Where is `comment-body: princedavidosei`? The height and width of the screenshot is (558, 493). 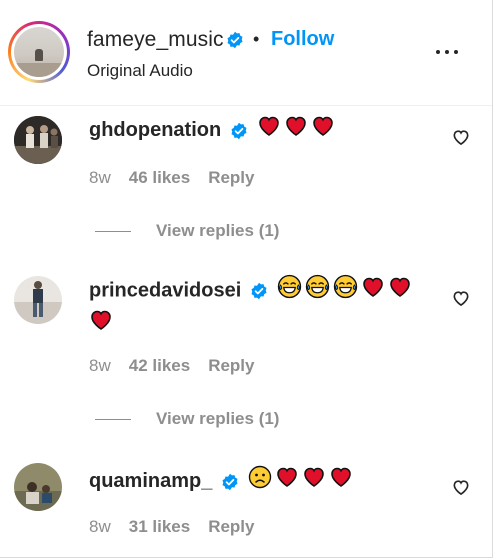
comment-body: princedavidosei is located at coordinates (252, 307).